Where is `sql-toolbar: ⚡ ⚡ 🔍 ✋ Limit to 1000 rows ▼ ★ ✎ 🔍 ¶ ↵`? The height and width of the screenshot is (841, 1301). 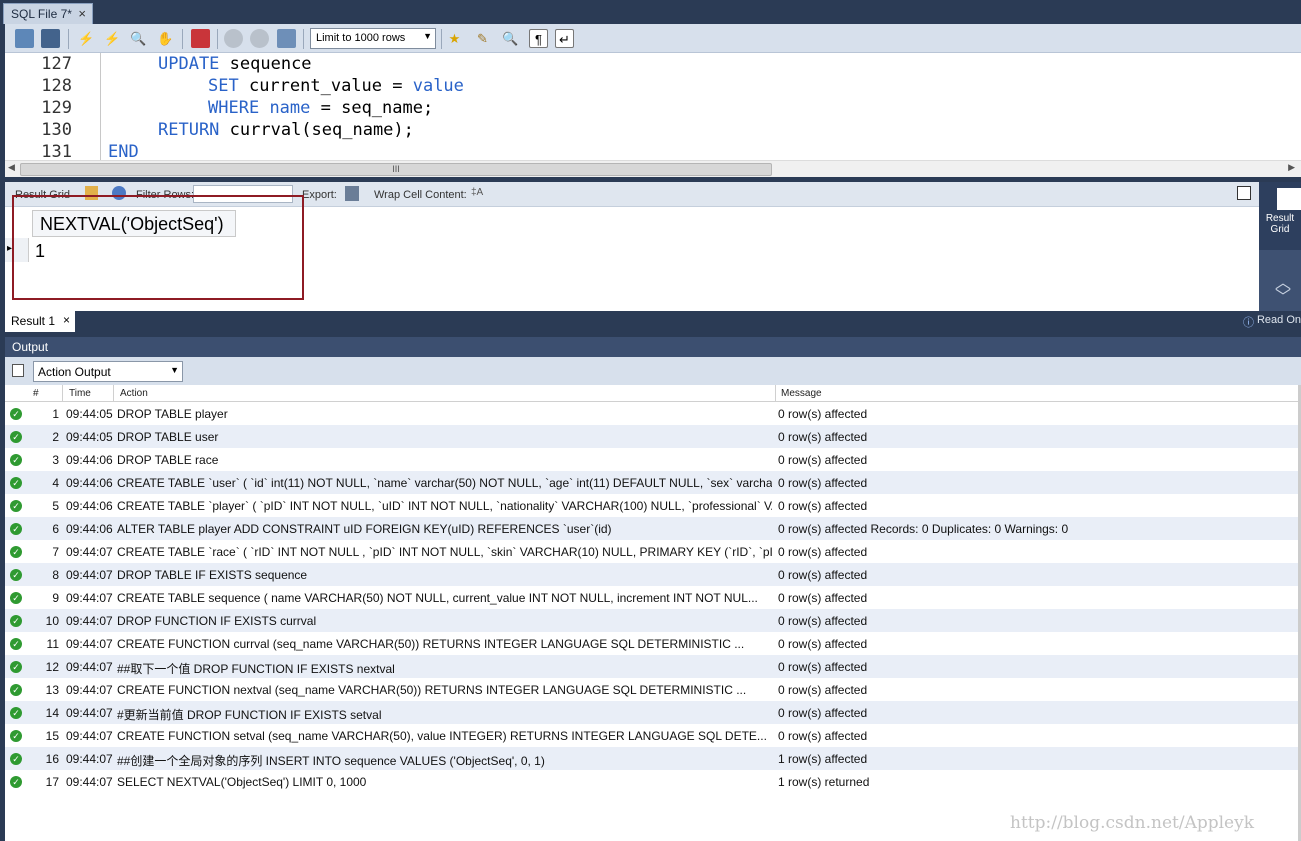 sql-toolbar: ⚡ ⚡ 🔍 ✋ Limit to 1000 rows ▼ ★ ✎ 🔍 ¶ ↵ is located at coordinates (653, 38).